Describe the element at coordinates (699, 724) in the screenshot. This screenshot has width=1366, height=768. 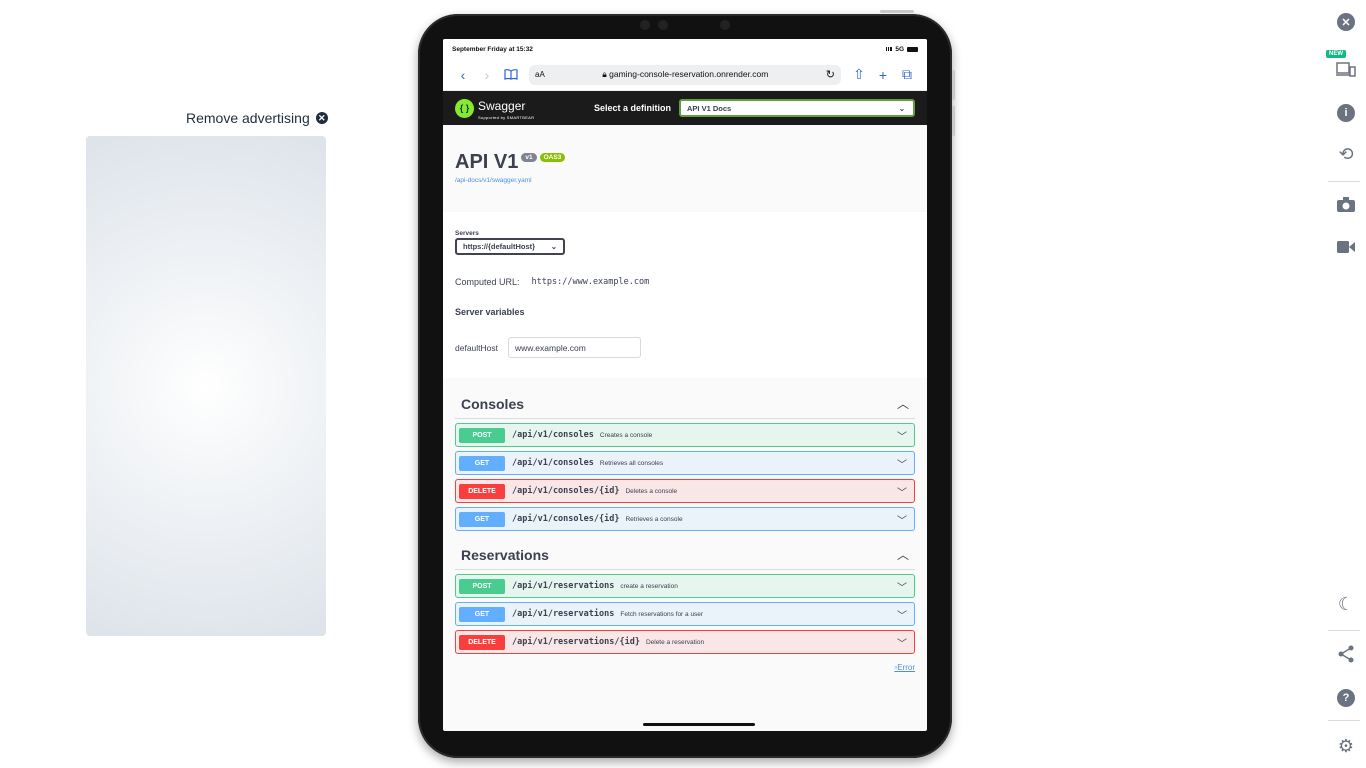
I see `home-indicator` at that location.